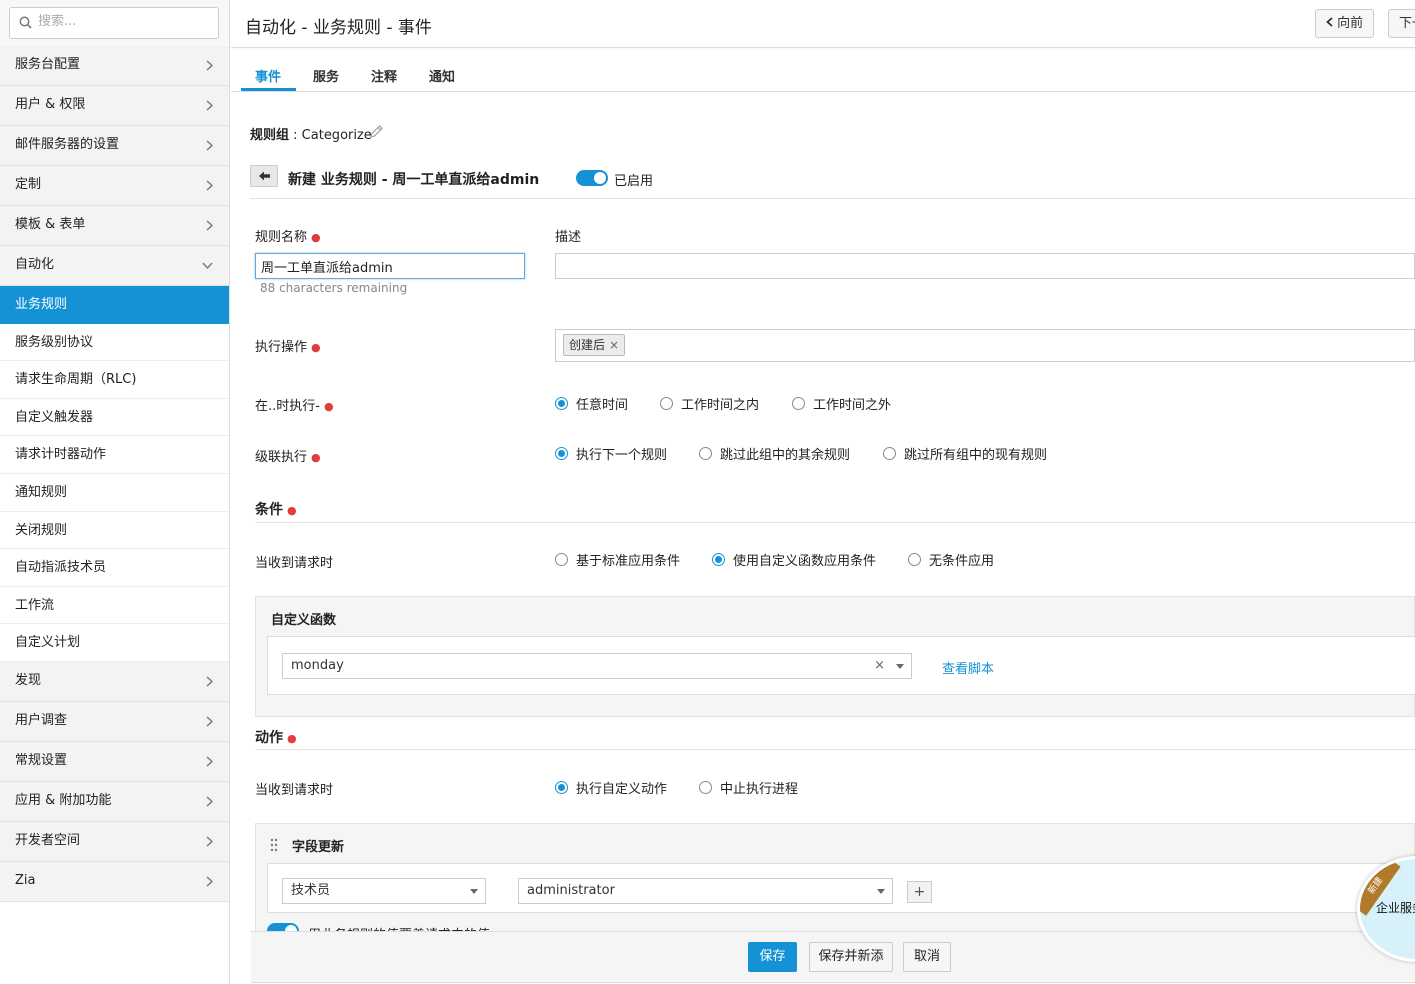 Image resolution: width=1415 pixels, height=984 pixels. What do you see at coordinates (128, 21) in the screenshot?
I see `search-input` at bounding box center [128, 21].